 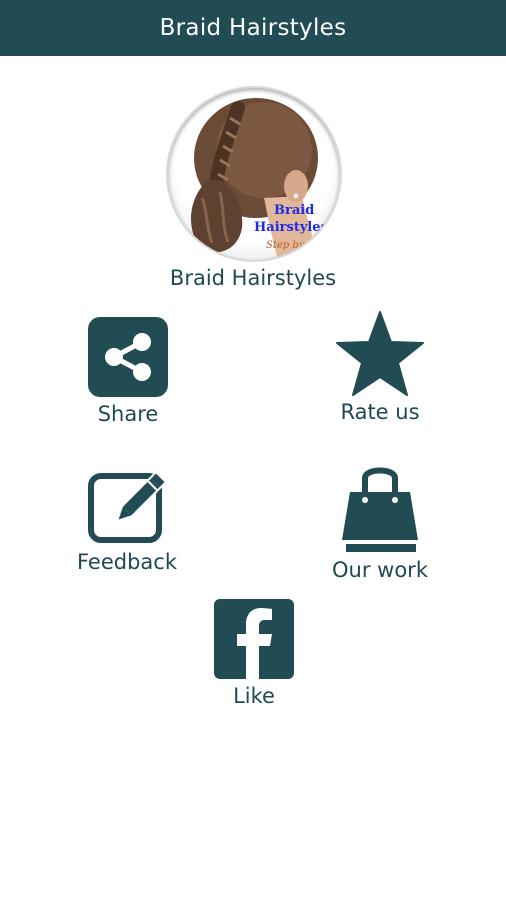 What do you see at coordinates (128, 414) in the screenshot?
I see `share-label: Share` at bounding box center [128, 414].